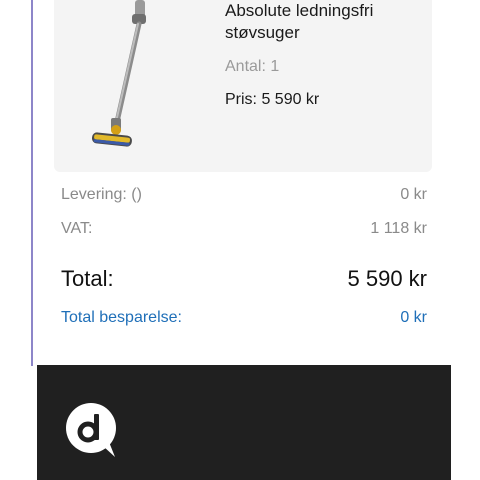 Image resolution: width=480 pixels, height=480 pixels. Describe the element at coordinates (244, 279) in the screenshot. I see `total-row: Total: 5 590 kr` at that location.